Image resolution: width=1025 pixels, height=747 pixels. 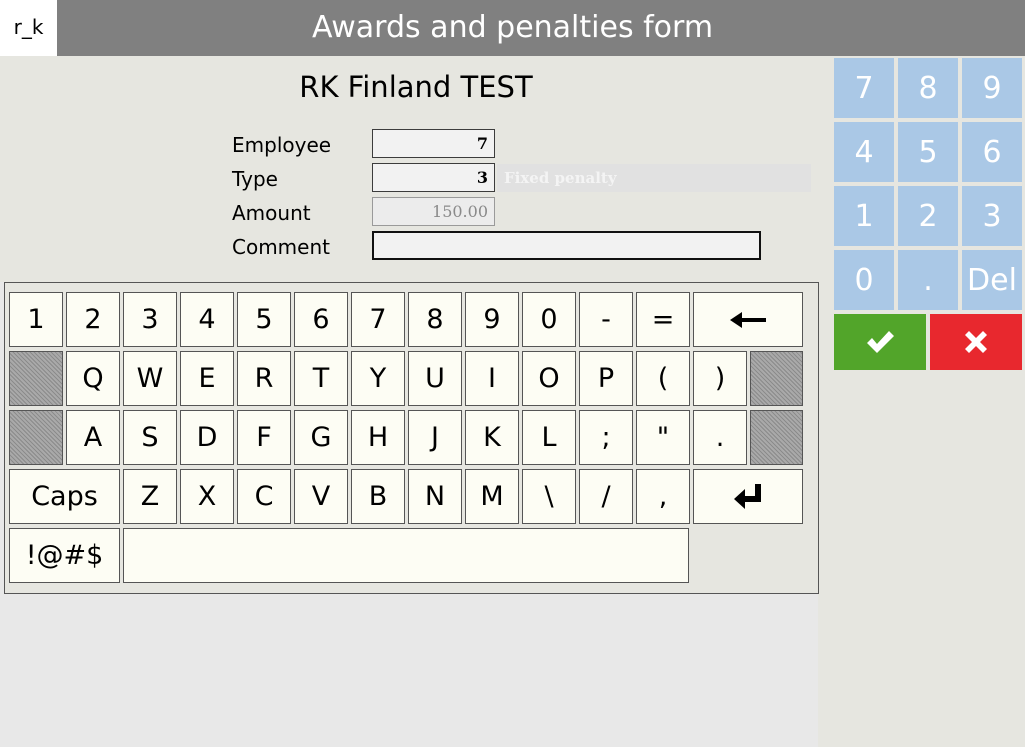 What do you see at coordinates (150, 378) in the screenshot?
I see `key-w: W` at bounding box center [150, 378].